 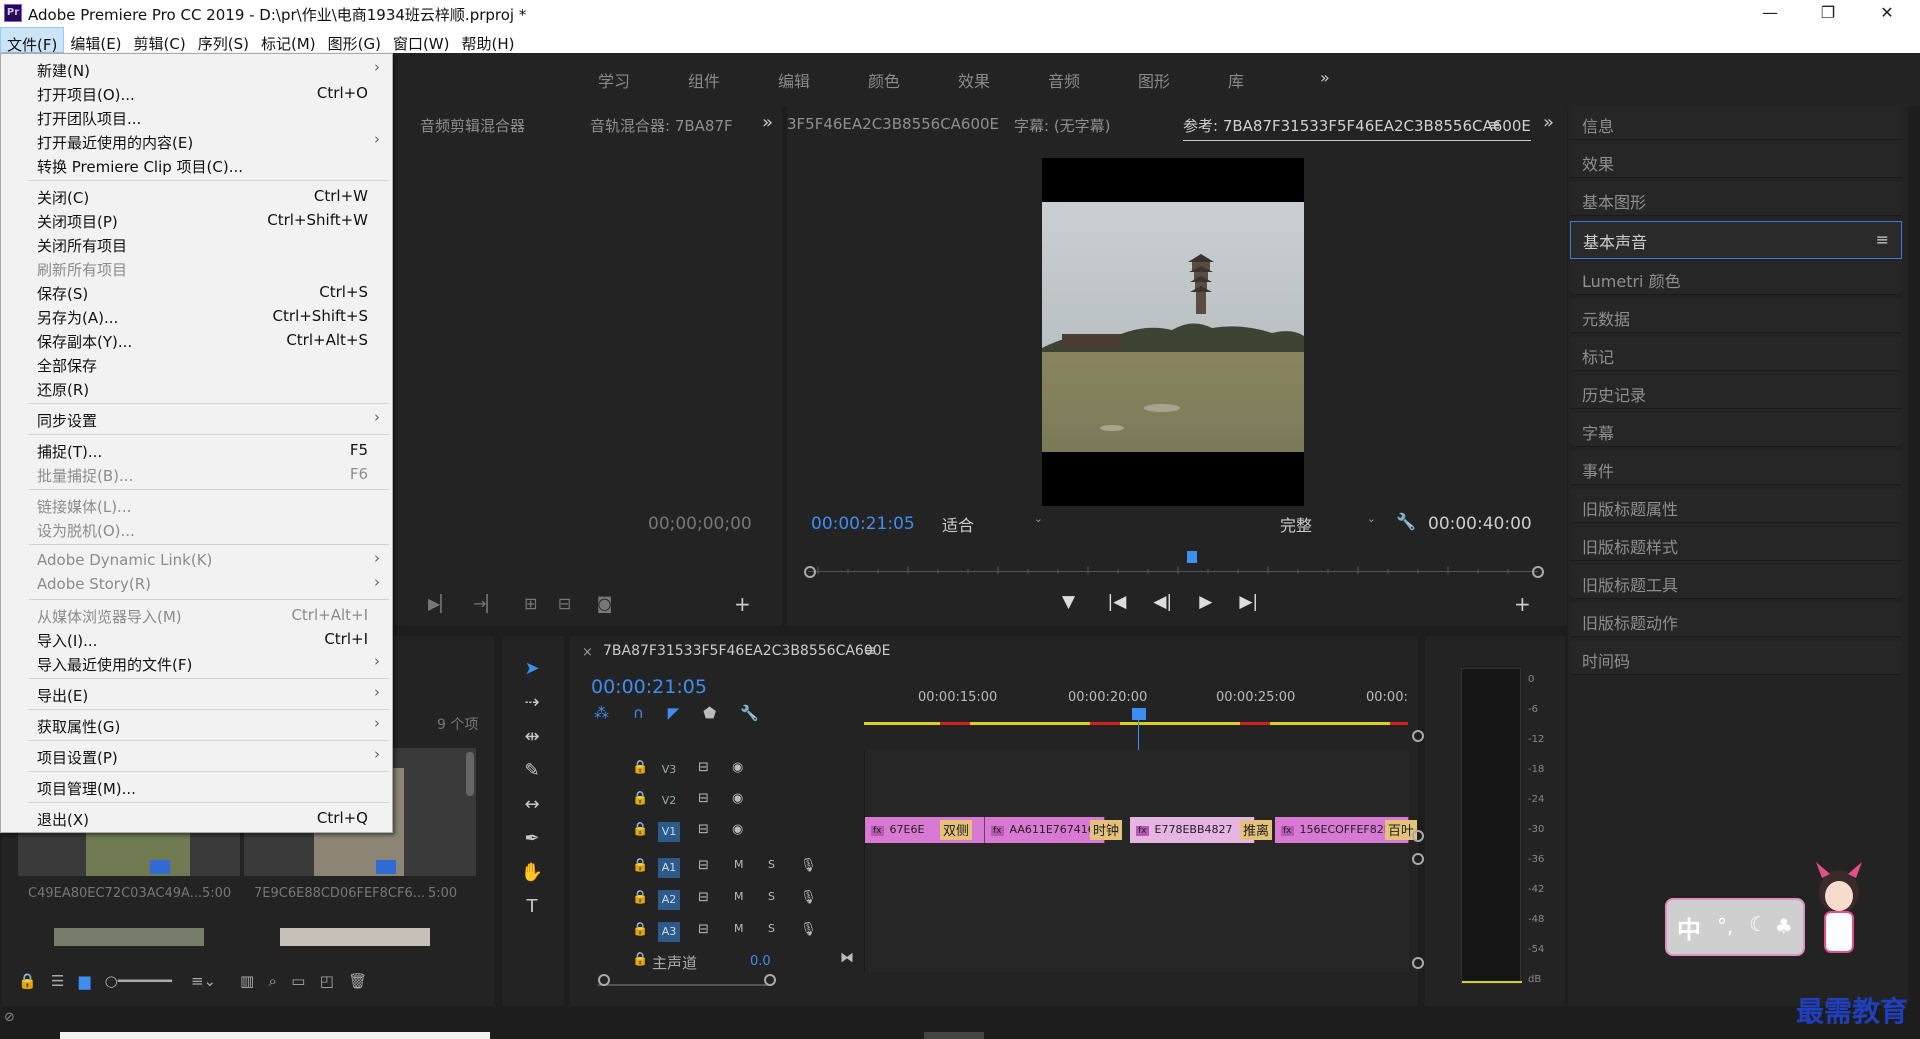 What do you see at coordinates (739, 928) in the screenshot?
I see `mute-button: M` at bounding box center [739, 928].